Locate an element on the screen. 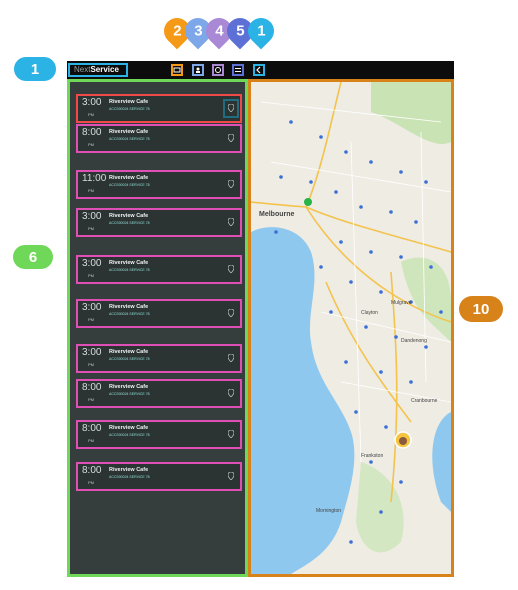 This screenshot has width=518, height=590. person-icon is located at coordinates (198, 70).